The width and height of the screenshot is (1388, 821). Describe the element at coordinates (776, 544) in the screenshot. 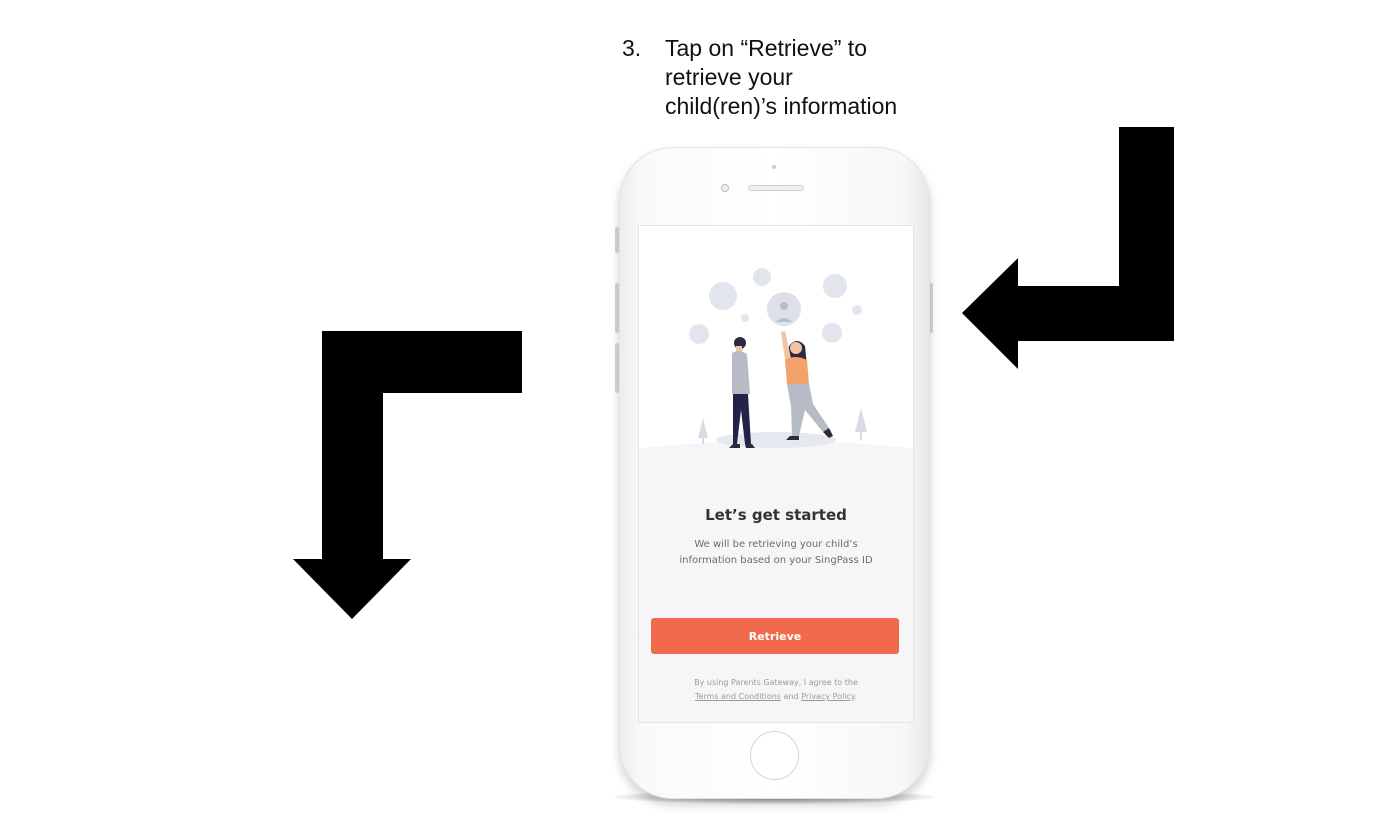

I see `description-line-1: We will be retrieving your child’s` at that location.